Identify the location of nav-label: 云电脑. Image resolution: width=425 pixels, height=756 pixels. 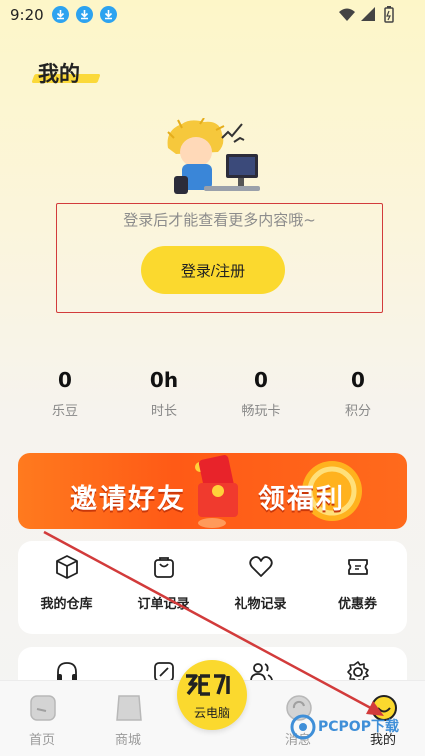
(211, 713).